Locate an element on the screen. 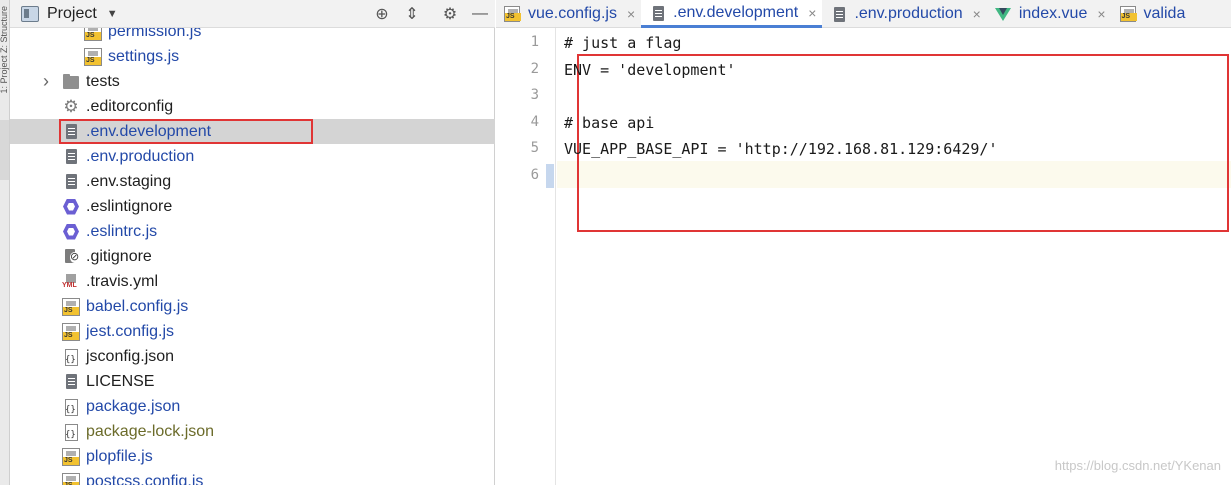  tree-item-label: .editorconfig is located at coordinates (130, 106).